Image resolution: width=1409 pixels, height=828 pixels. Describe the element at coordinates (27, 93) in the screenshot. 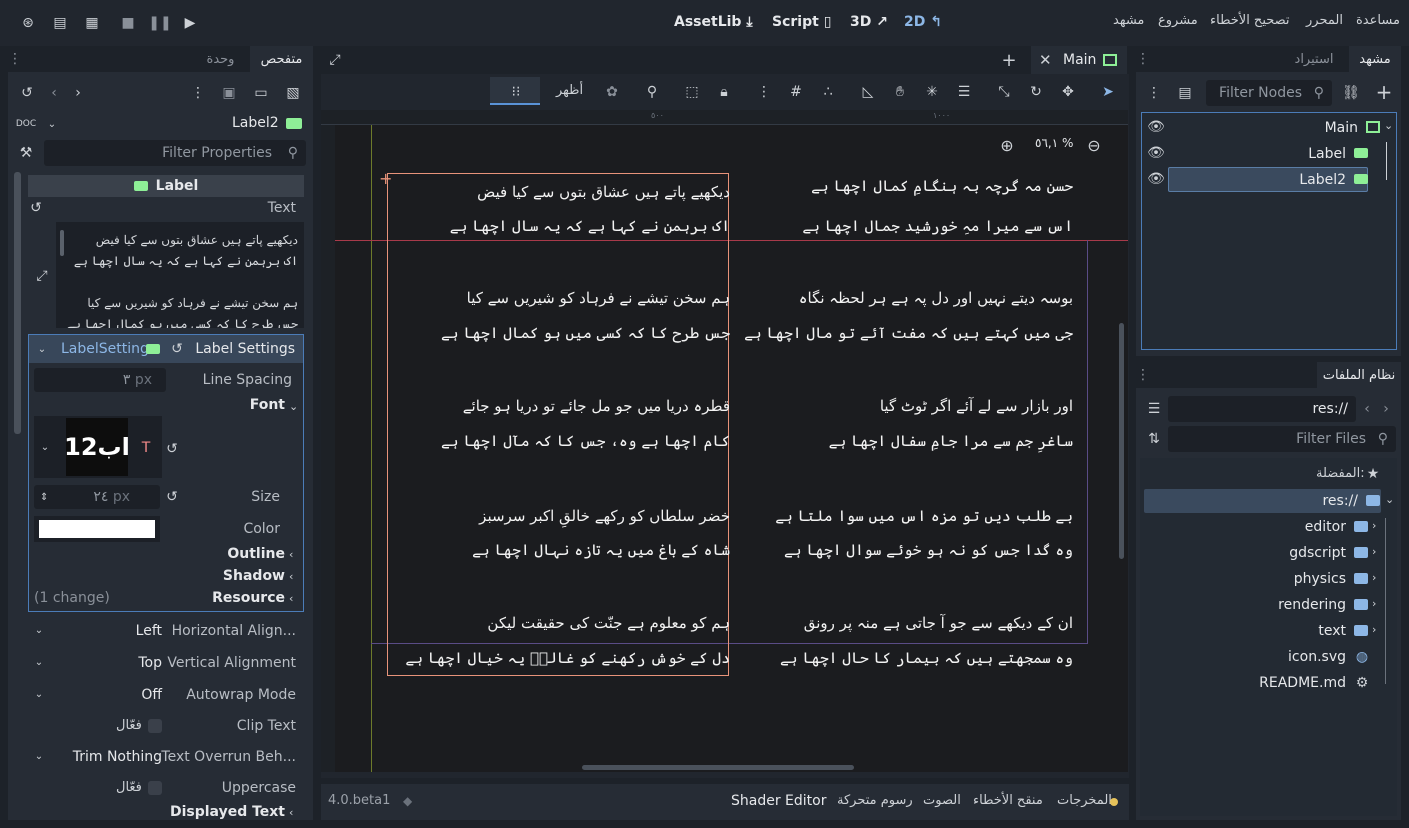

I see `history-icon: ↺` at that location.